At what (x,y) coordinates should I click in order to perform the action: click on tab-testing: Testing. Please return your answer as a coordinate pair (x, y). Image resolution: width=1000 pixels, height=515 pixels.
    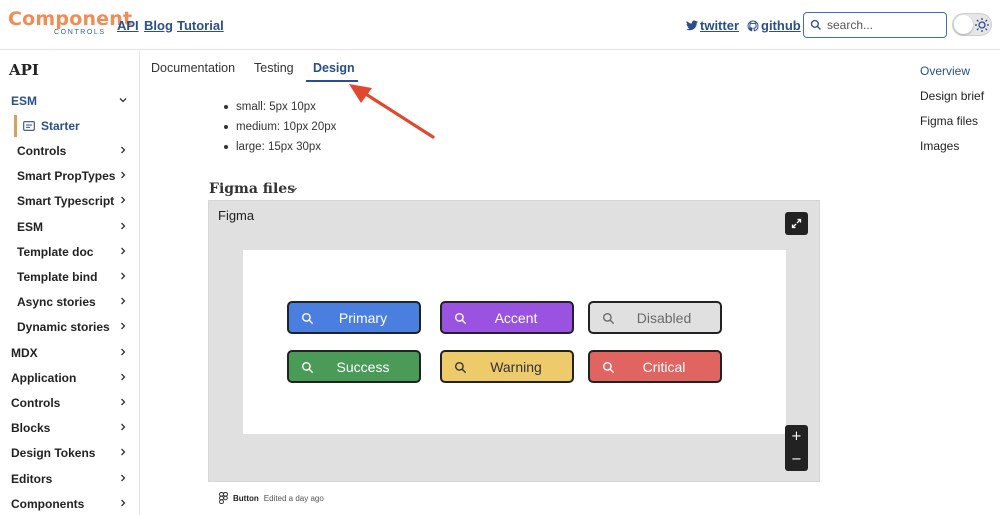
    Looking at the image, I should click on (274, 68).